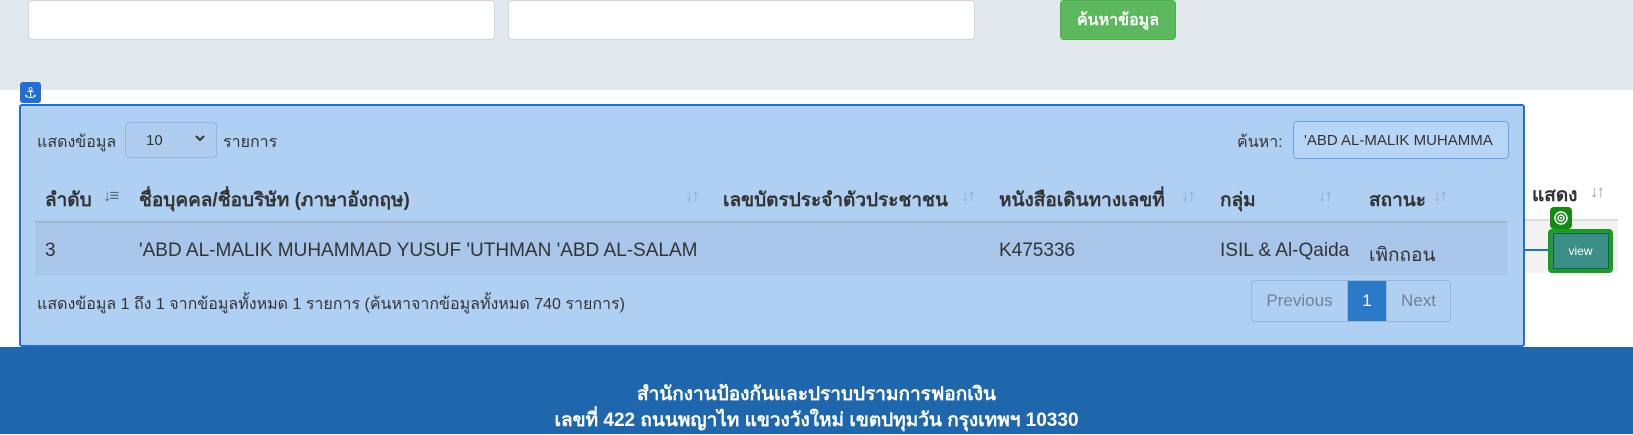  Describe the element at coordinates (1260, 142) in the screenshot. I see `filter-label: ค้นหา:` at that location.